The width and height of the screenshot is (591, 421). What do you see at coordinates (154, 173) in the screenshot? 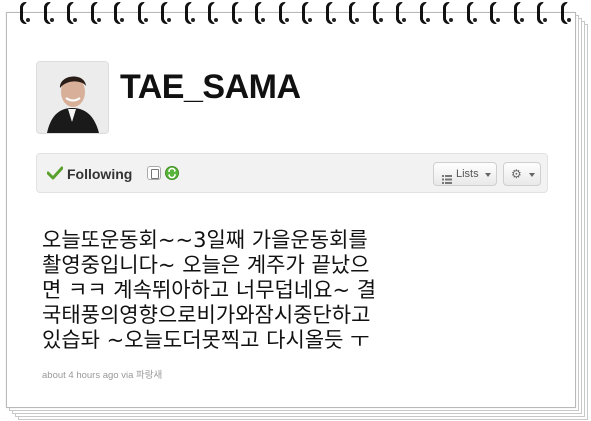
I see `device-notification-icon` at bounding box center [154, 173].